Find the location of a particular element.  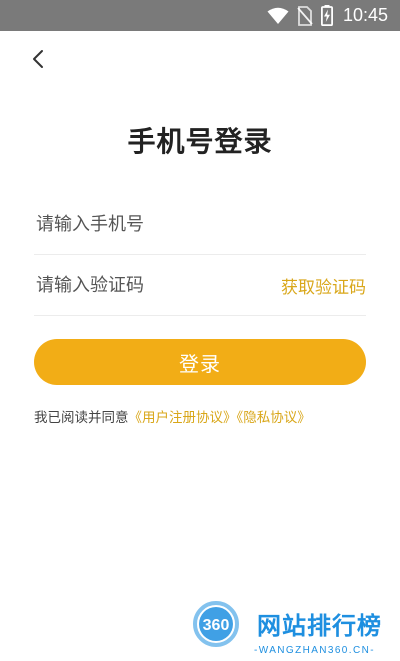

no-sim-icon is located at coordinates (305, 15).